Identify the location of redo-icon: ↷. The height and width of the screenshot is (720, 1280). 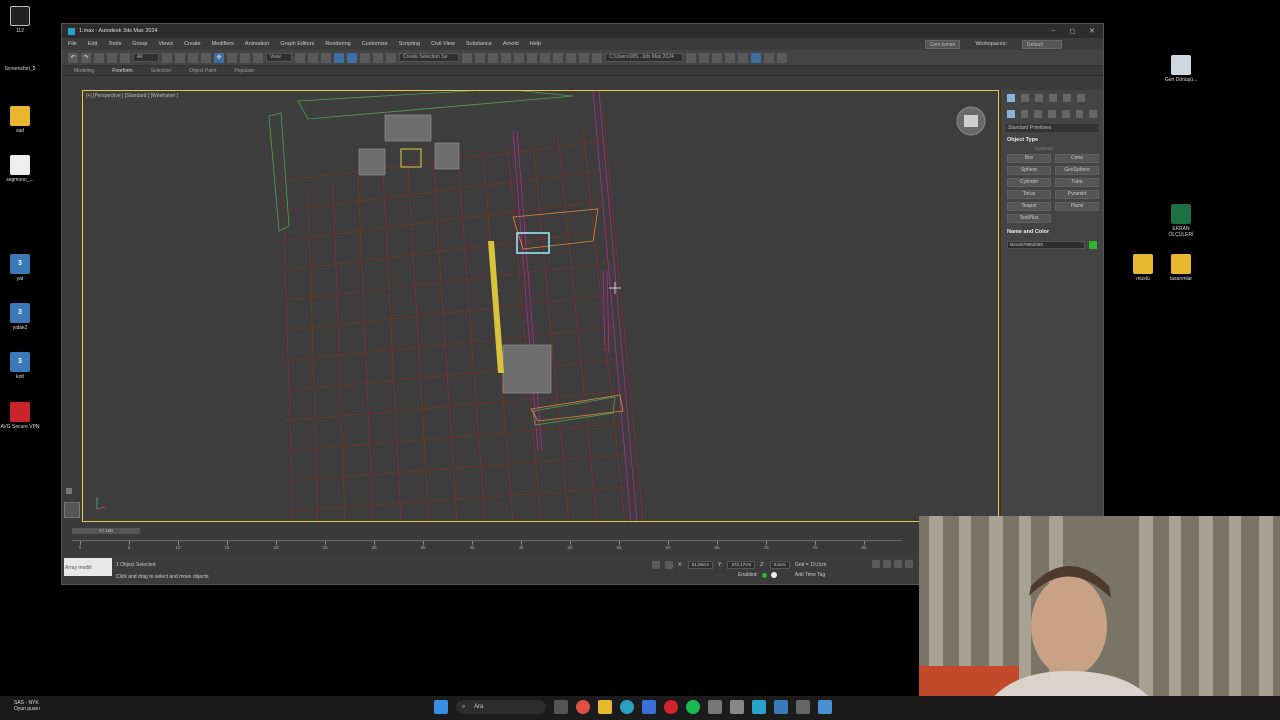
(86, 57).